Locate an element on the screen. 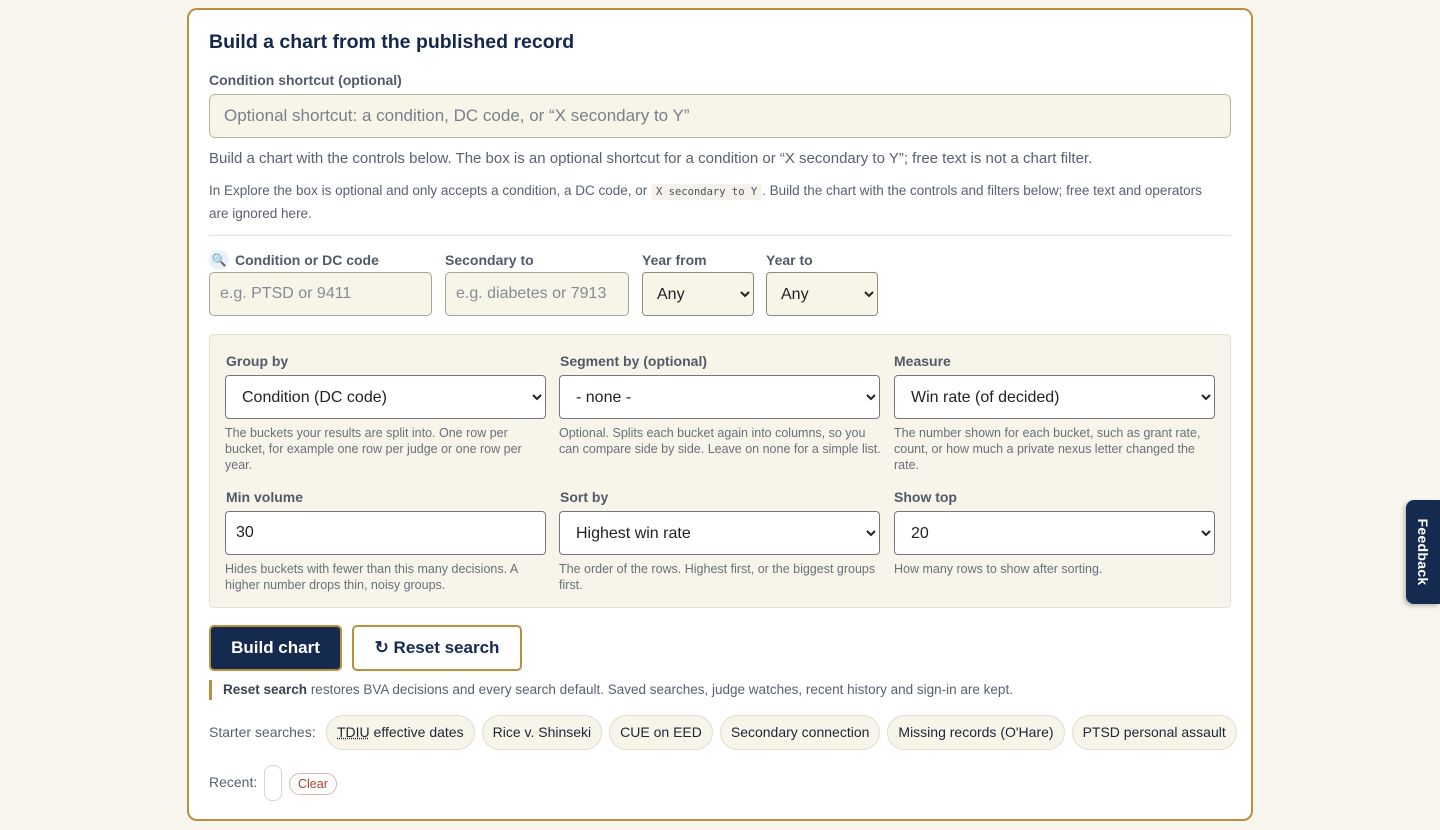 This screenshot has width=1440, height=830. feedback-label: Feedback is located at coordinates (1423, 552).